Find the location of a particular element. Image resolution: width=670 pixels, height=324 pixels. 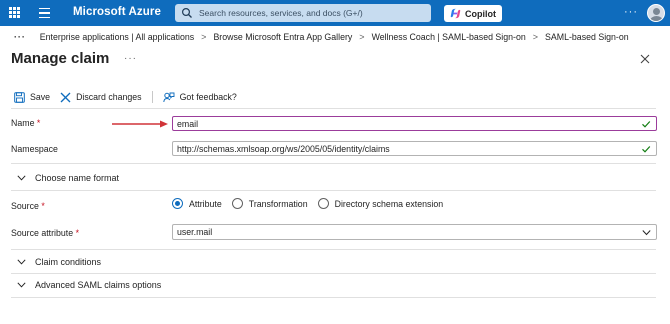

name-label: Name * is located at coordinates (26, 123).